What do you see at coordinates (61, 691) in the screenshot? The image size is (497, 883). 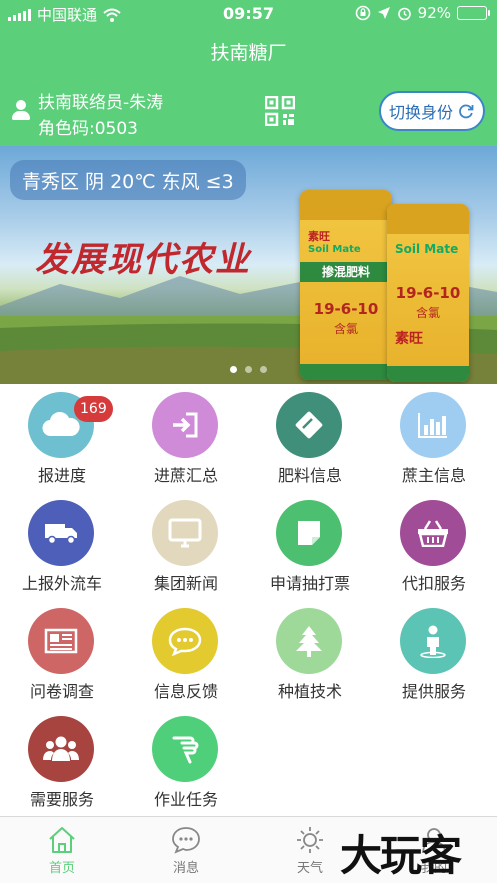 I see `grid-label: 问卷调查` at bounding box center [61, 691].